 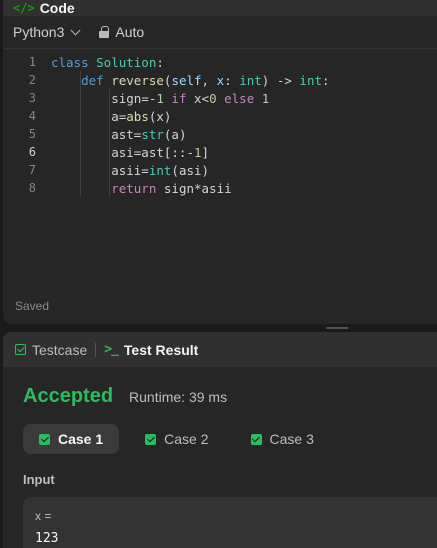 What do you see at coordinates (32, 188) in the screenshot?
I see `line-number: 8` at bounding box center [32, 188].